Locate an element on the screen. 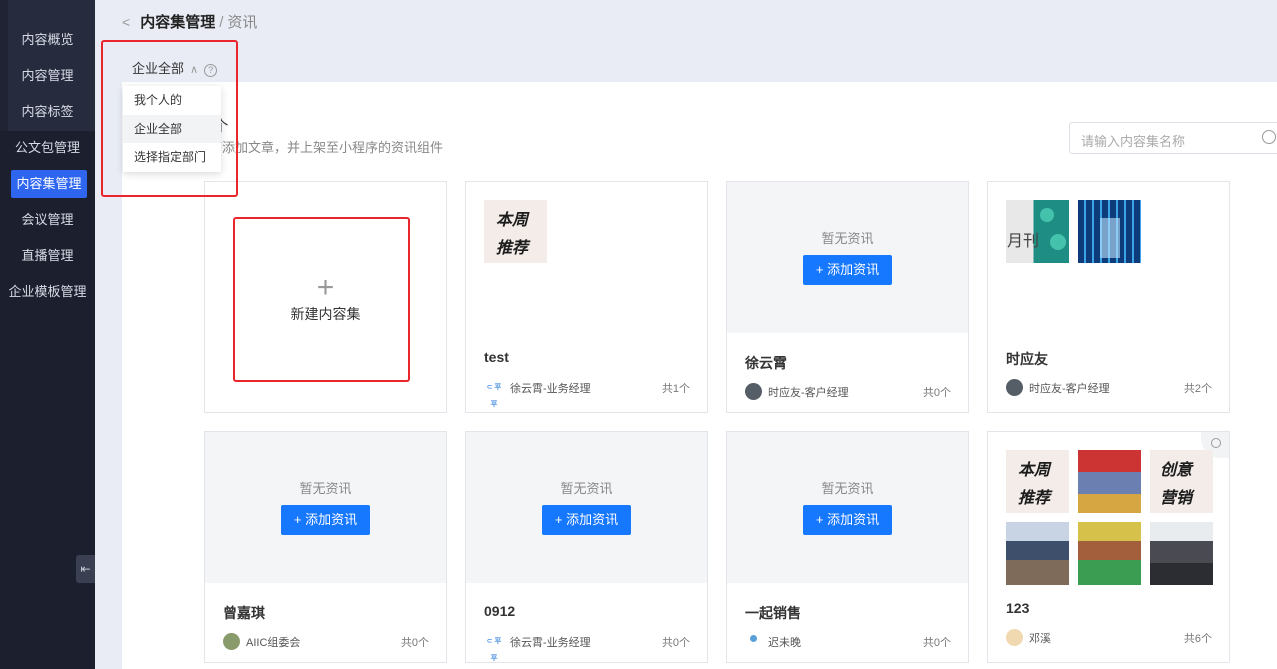 This screenshot has height=669, width=1277. sidebar-item-content-tags: 内容标签 is located at coordinates (47, 112).